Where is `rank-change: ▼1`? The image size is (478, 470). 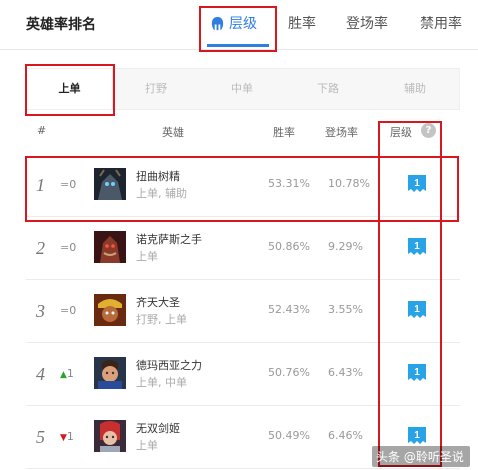 rank-change: ▼1 is located at coordinates (67, 436).